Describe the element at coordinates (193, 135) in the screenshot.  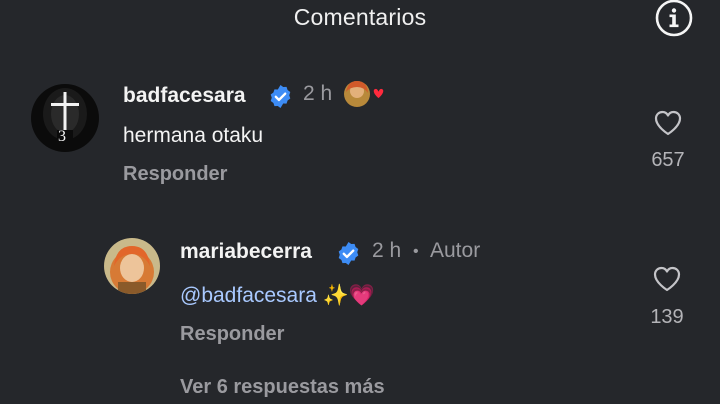
I see `comment-text: hermana otaku` at that location.